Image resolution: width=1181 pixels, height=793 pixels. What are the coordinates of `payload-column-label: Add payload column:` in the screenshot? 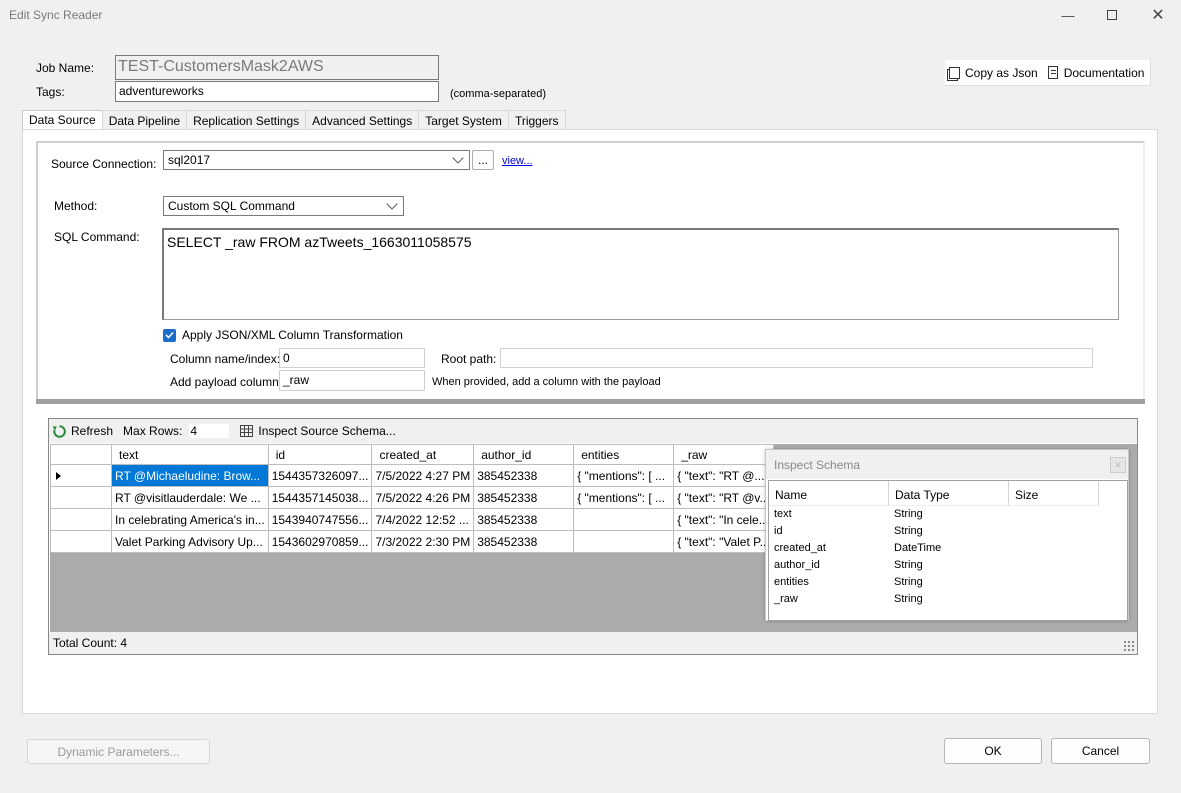 It's located at (226, 382).